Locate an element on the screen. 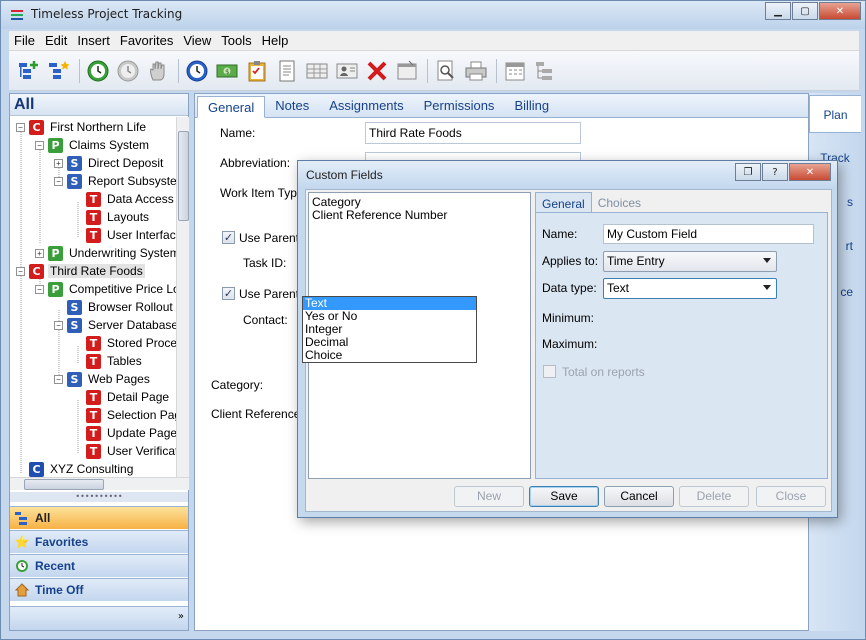 This screenshot has height=640, width=866. cancel-button: Cancel is located at coordinates (639, 496).